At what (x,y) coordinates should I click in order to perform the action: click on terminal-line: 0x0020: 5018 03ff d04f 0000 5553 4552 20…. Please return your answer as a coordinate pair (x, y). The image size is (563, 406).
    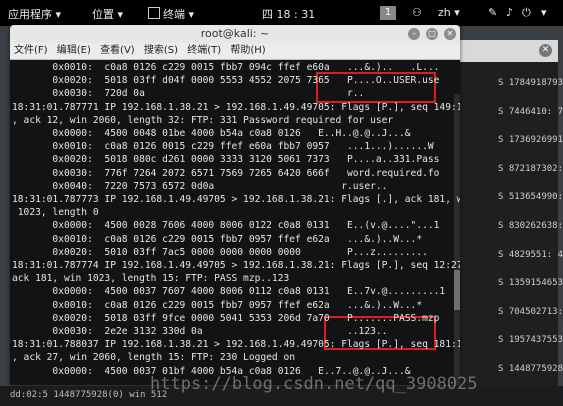
    Looking at the image, I should click on (226, 81).